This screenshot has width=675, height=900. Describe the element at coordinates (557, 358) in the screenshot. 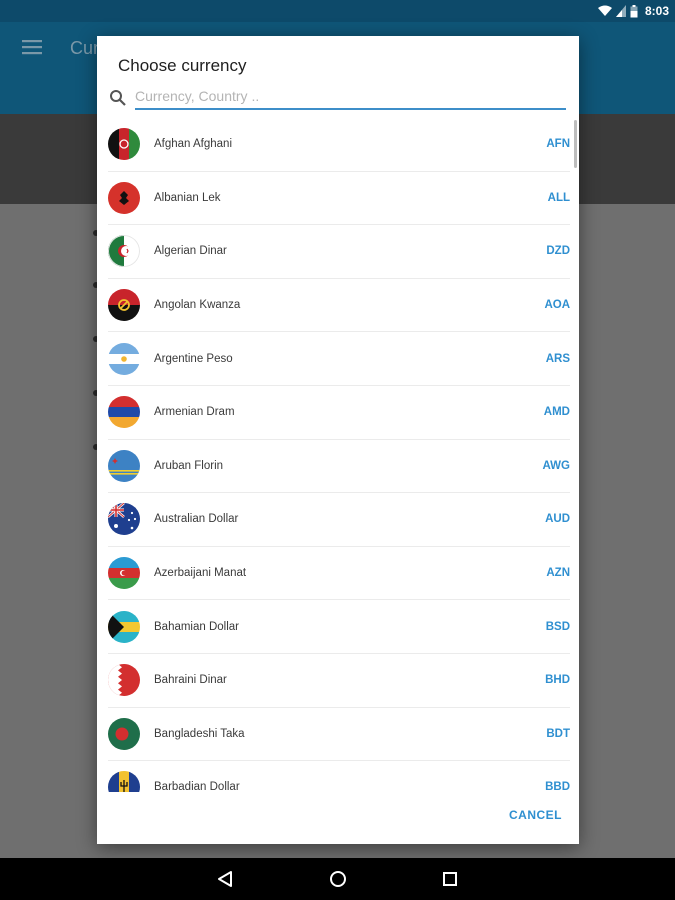

I see `currency-code: ARS` at that location.